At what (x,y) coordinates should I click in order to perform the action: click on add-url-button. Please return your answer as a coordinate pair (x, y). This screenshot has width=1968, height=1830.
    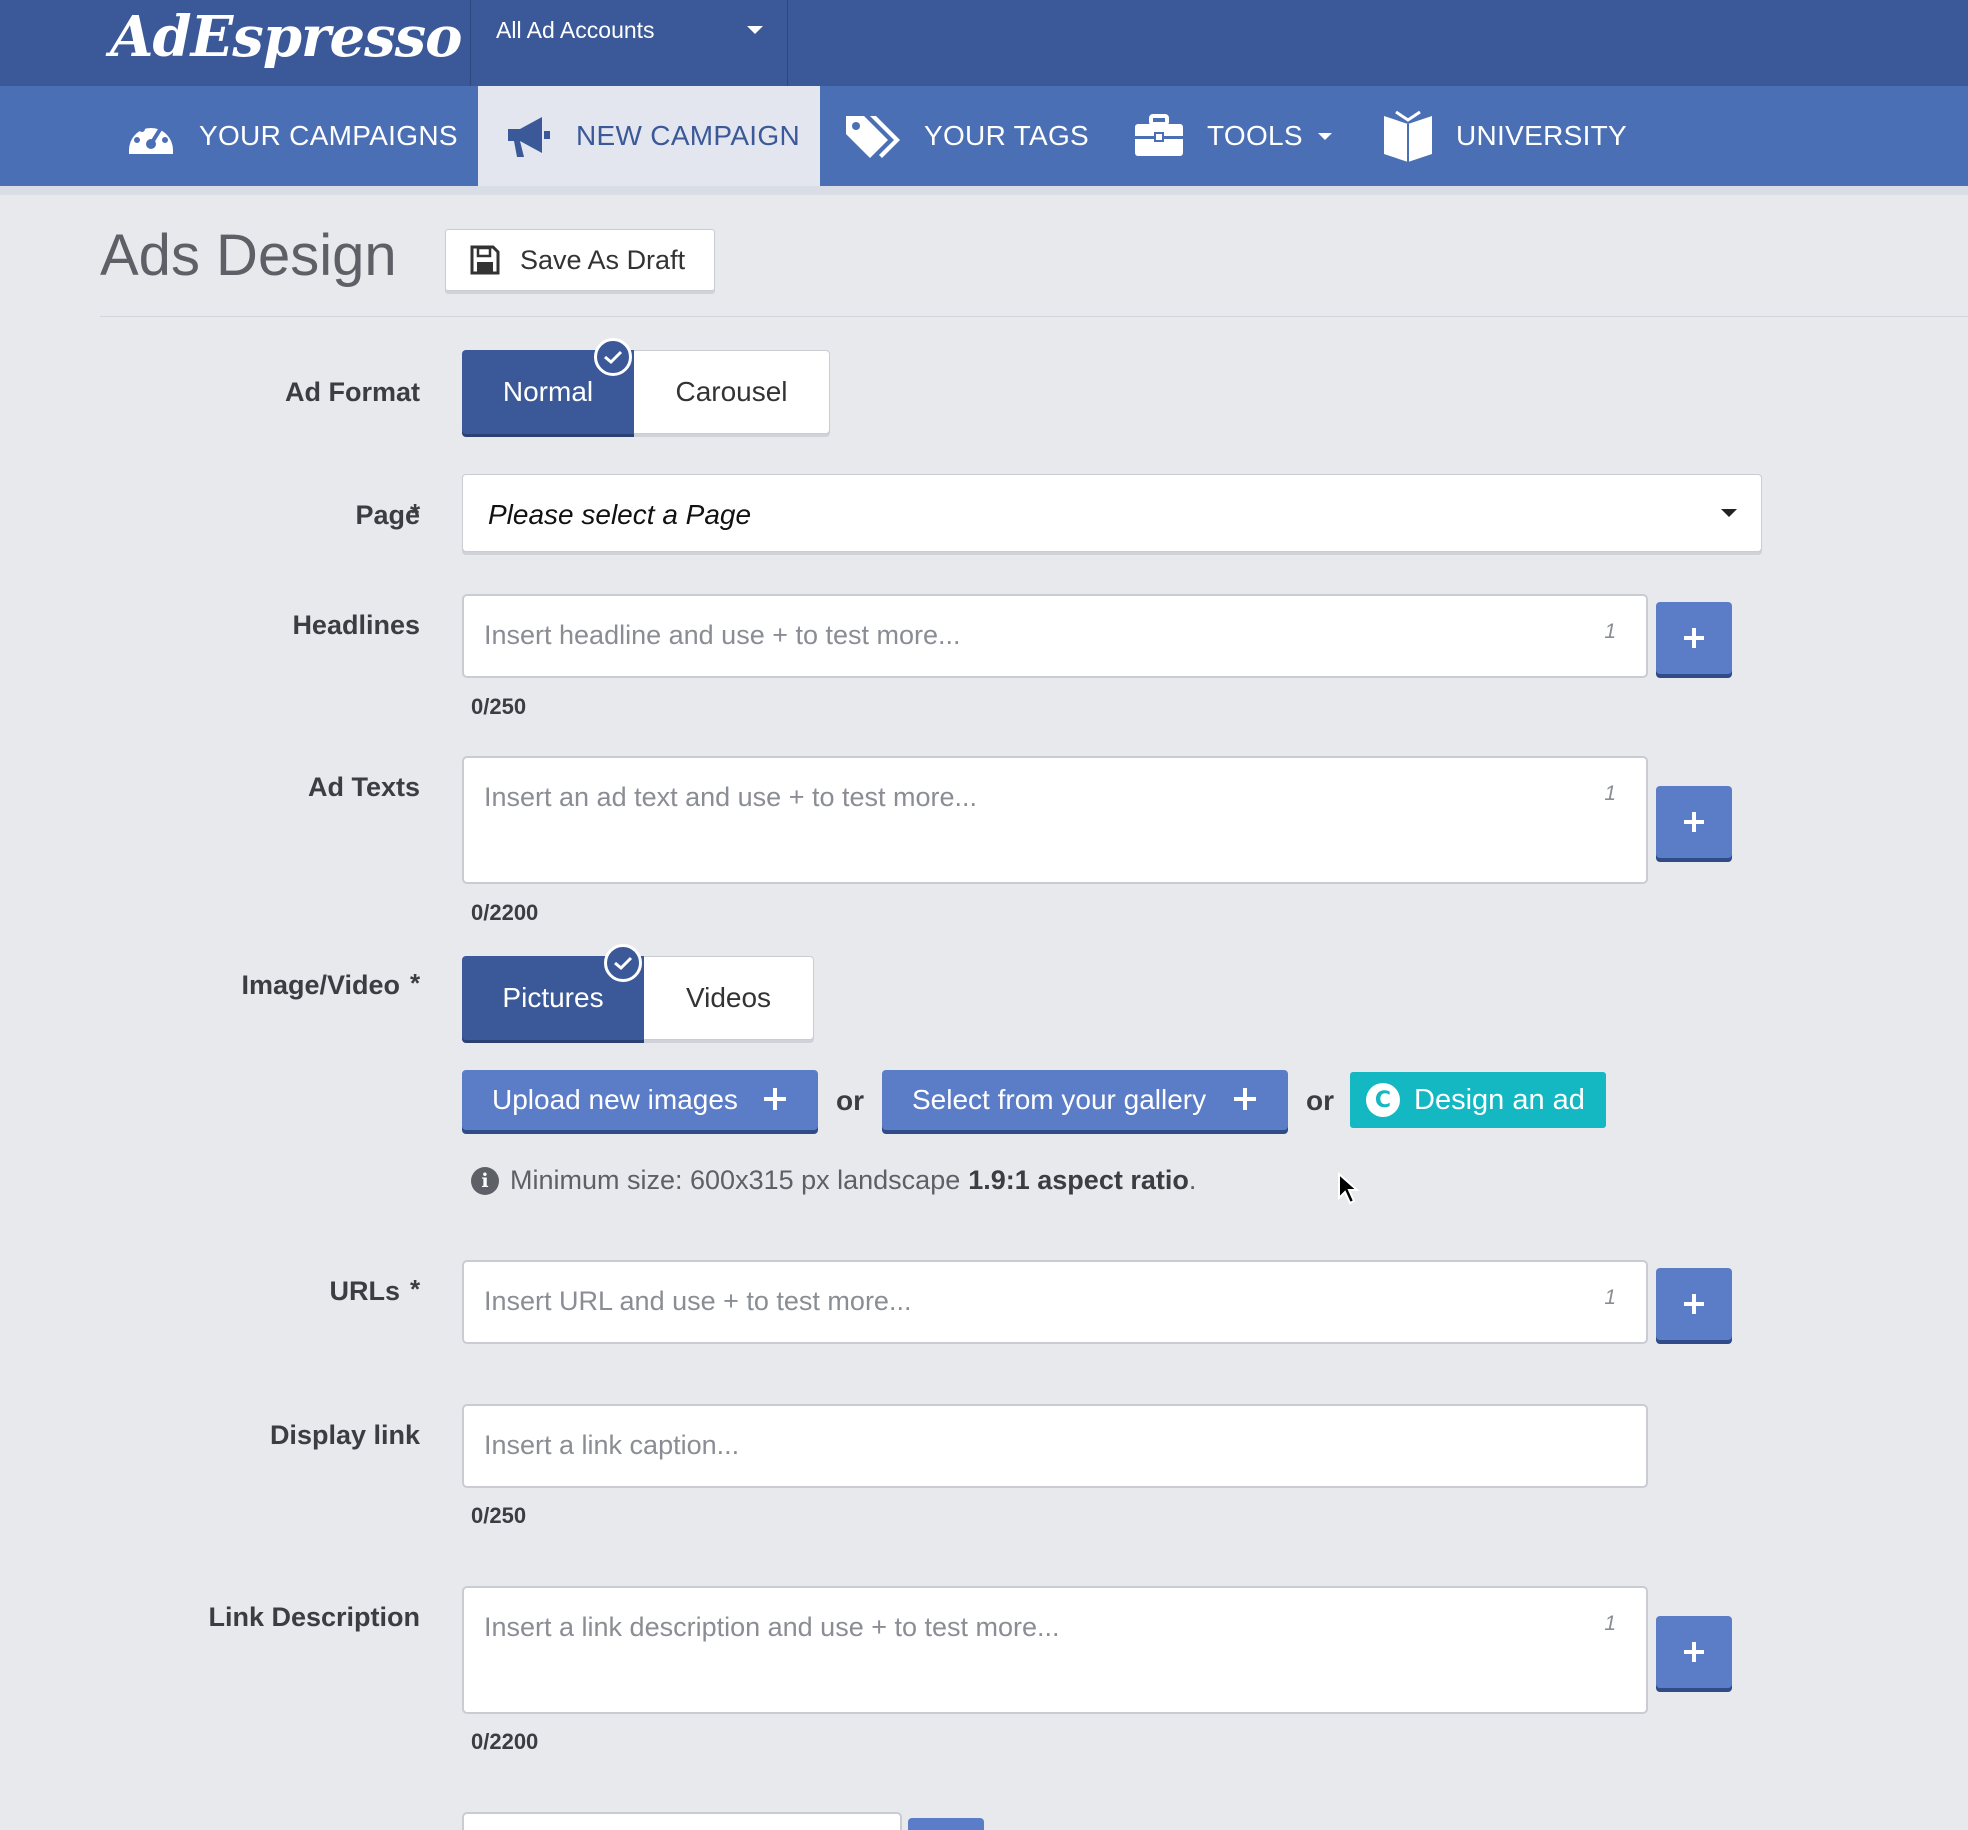
    Looking at the image, I should click on (1694, 1304).